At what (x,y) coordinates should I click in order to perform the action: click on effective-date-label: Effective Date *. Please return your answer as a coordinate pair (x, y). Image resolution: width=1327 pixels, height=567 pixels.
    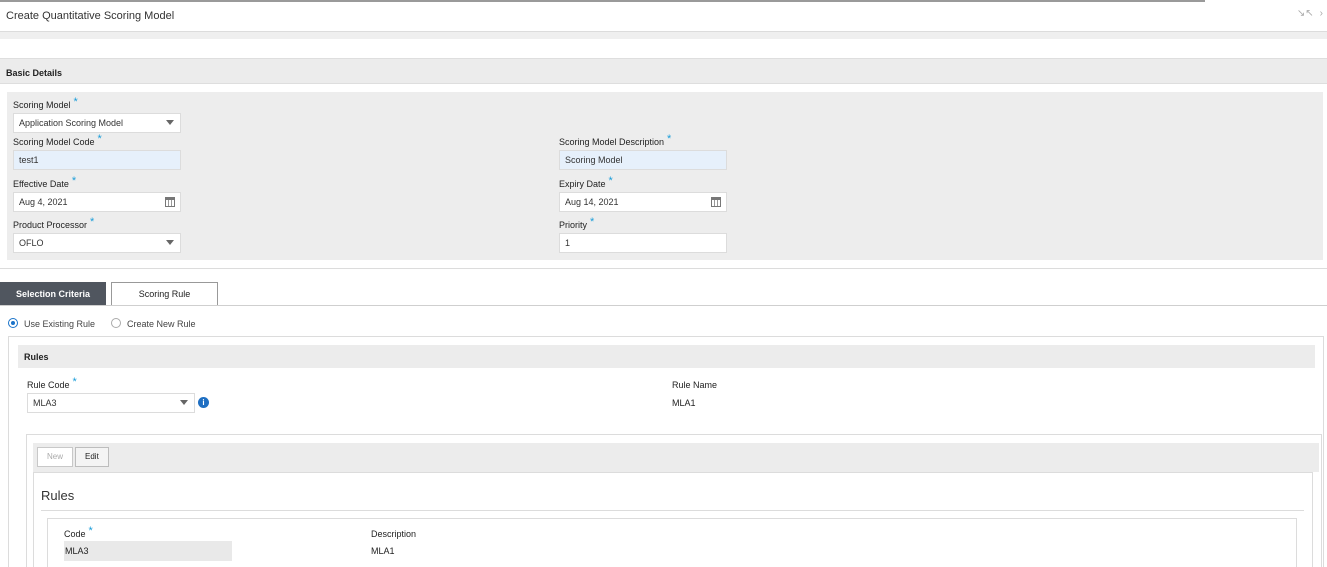
    Looking at the image, I should click on (45, 182).